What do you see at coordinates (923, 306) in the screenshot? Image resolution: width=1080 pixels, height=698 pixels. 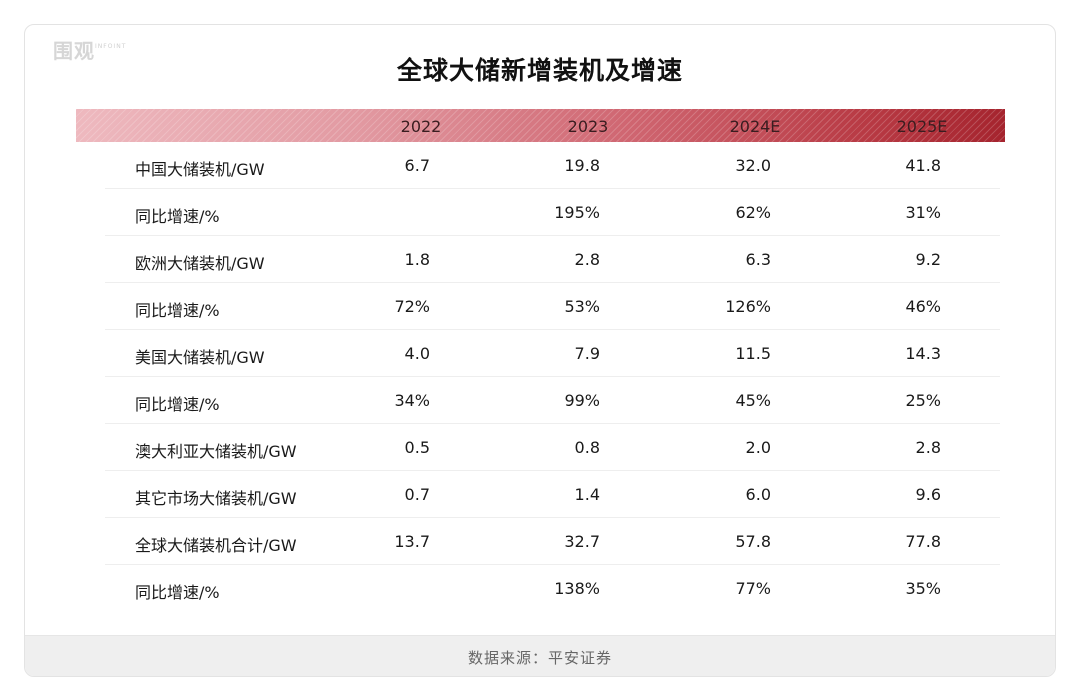 I see `table-cell: 46%` at bounding box center [923, 306].